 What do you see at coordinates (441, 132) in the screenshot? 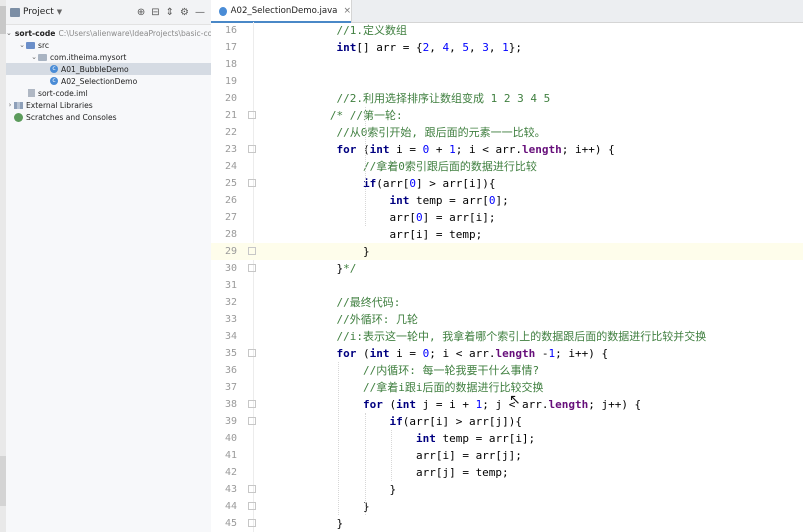
I see `code-text: //从0索引开始, 跟后面的元素一一比较。` at bounding box center [441, 132].